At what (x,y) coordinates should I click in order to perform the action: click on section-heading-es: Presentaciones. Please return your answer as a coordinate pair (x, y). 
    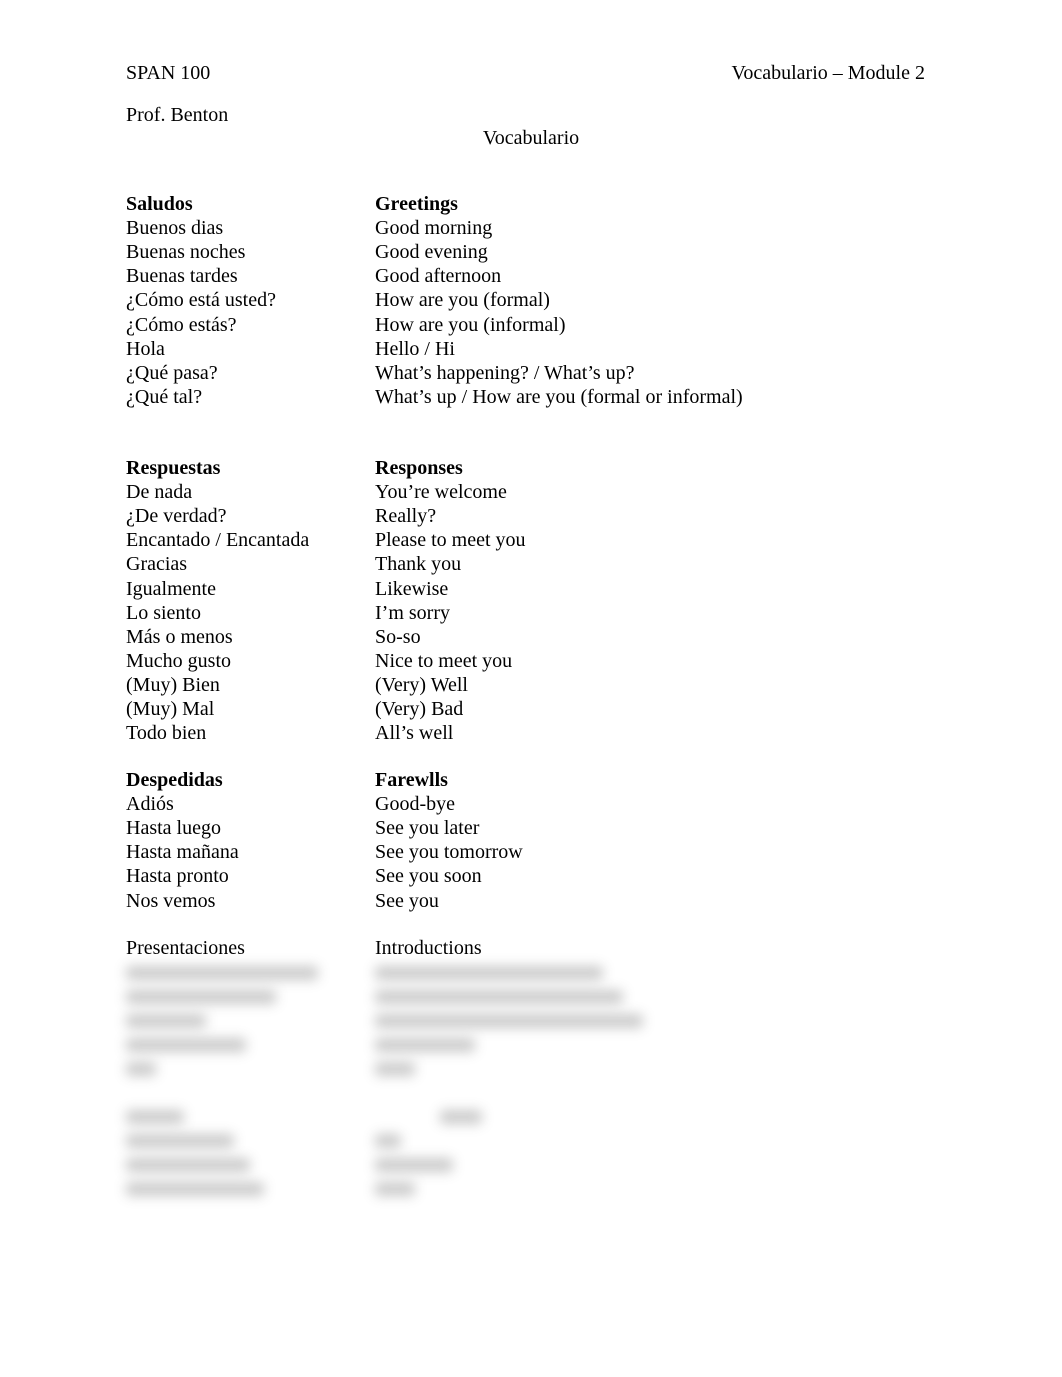
    Looking at the image, I should click on (185, 948).